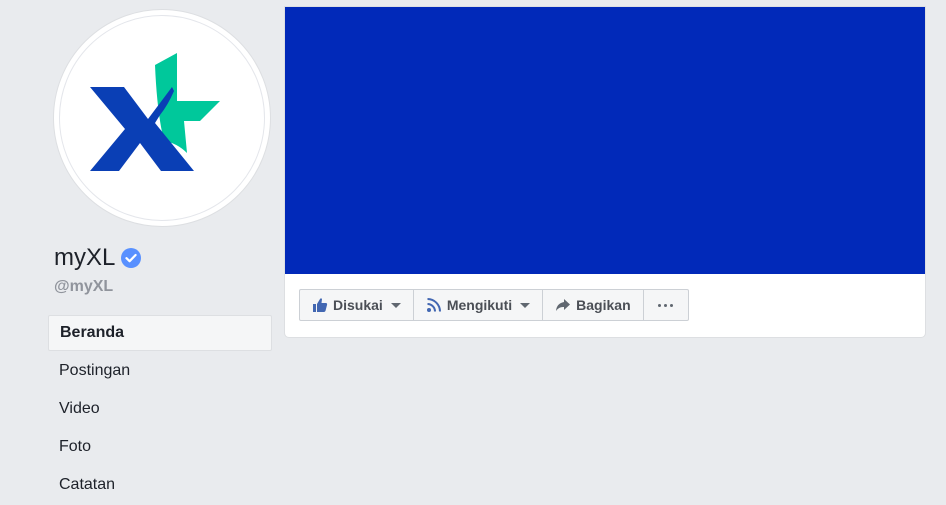  What do you see at coordinates (433, 305) in the screenshot?
I see `rss-icon` at bounding box center [433, 305].